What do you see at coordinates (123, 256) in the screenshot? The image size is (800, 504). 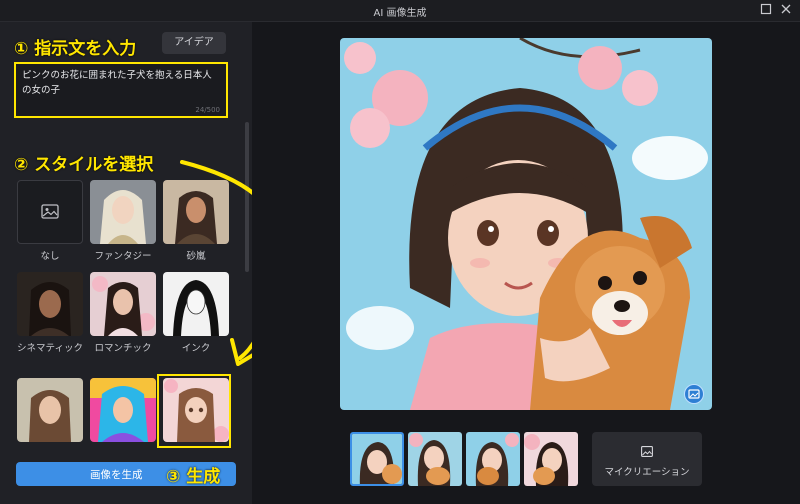 I see `style-label: ファンタジー` at bounding box center [123, 256].